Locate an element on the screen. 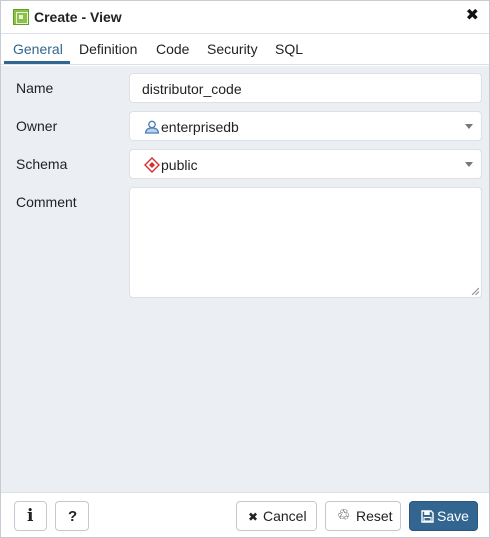 This screenshot has height=538, width=490. view-icon is located at coordinates (21, 17).